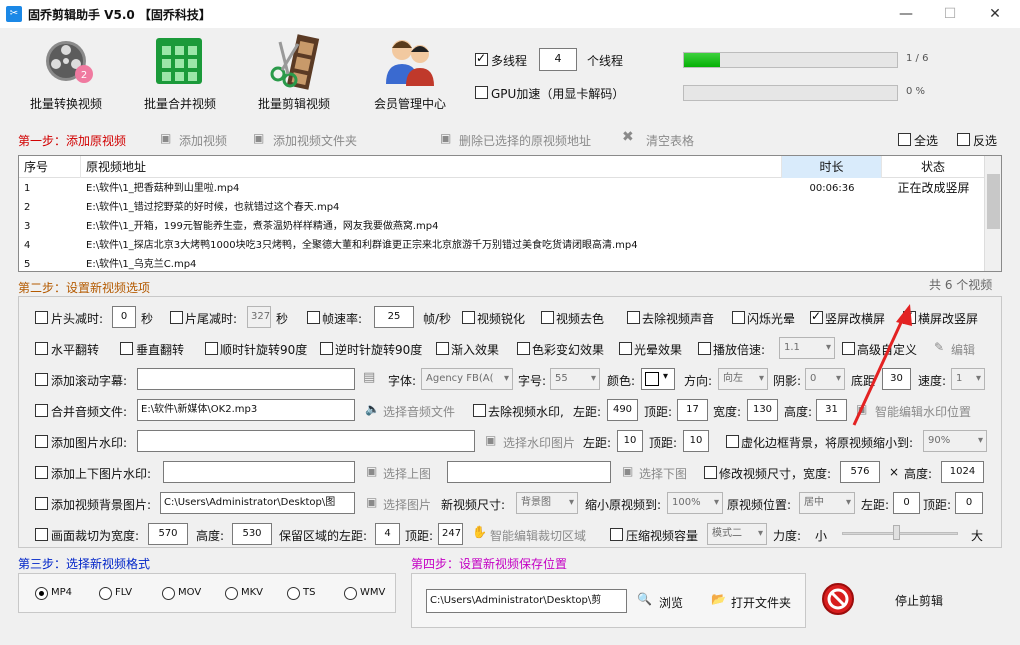 This screenshot has width=1020, height=645. I want to click on head-cut-input: 0, so click(124, 317).